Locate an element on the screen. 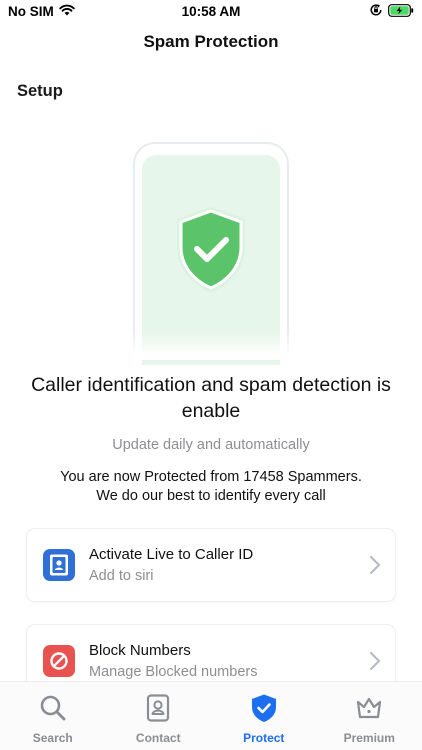 Image resolution: width=422 pixels, height=750 pixels. status-right is located at coordinates (391, 11).